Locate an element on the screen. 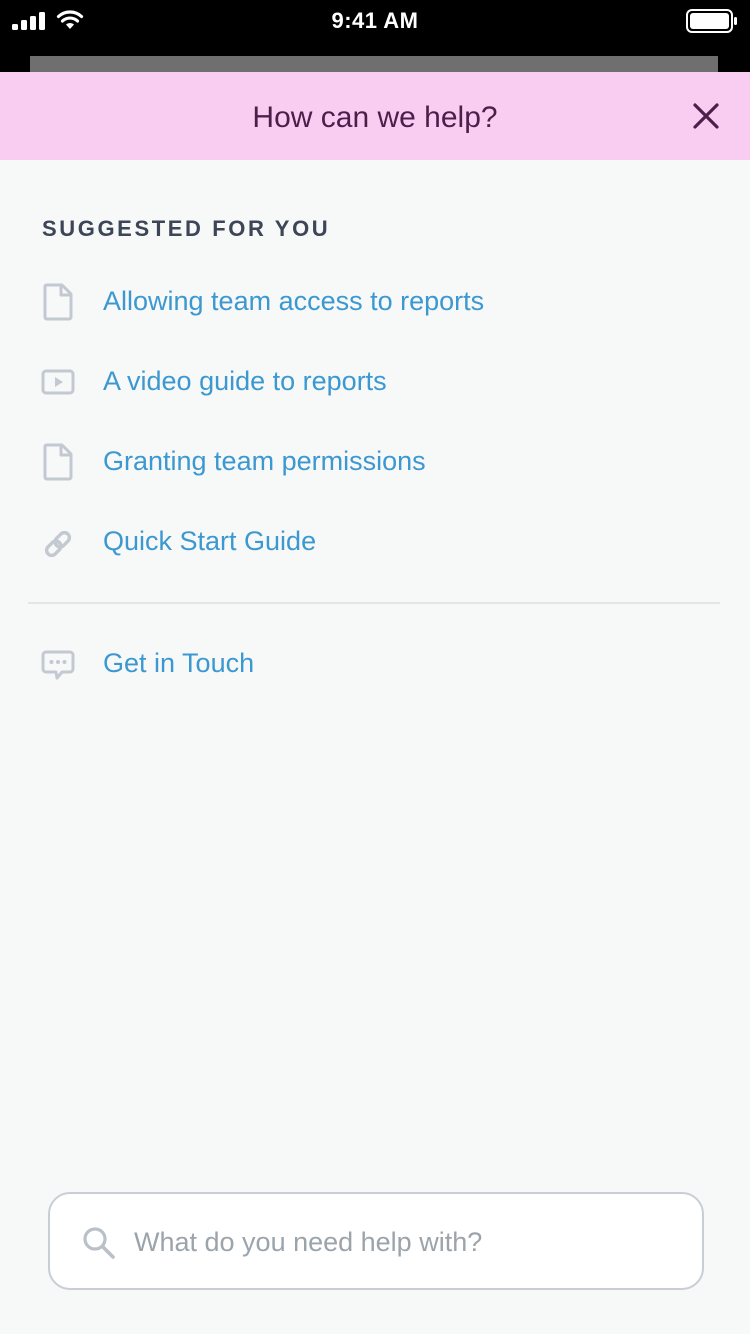 This screenshot has width=750, height=1334. suggestion-item-permissions: Granting team permissions is located at coordinates (375, 462).